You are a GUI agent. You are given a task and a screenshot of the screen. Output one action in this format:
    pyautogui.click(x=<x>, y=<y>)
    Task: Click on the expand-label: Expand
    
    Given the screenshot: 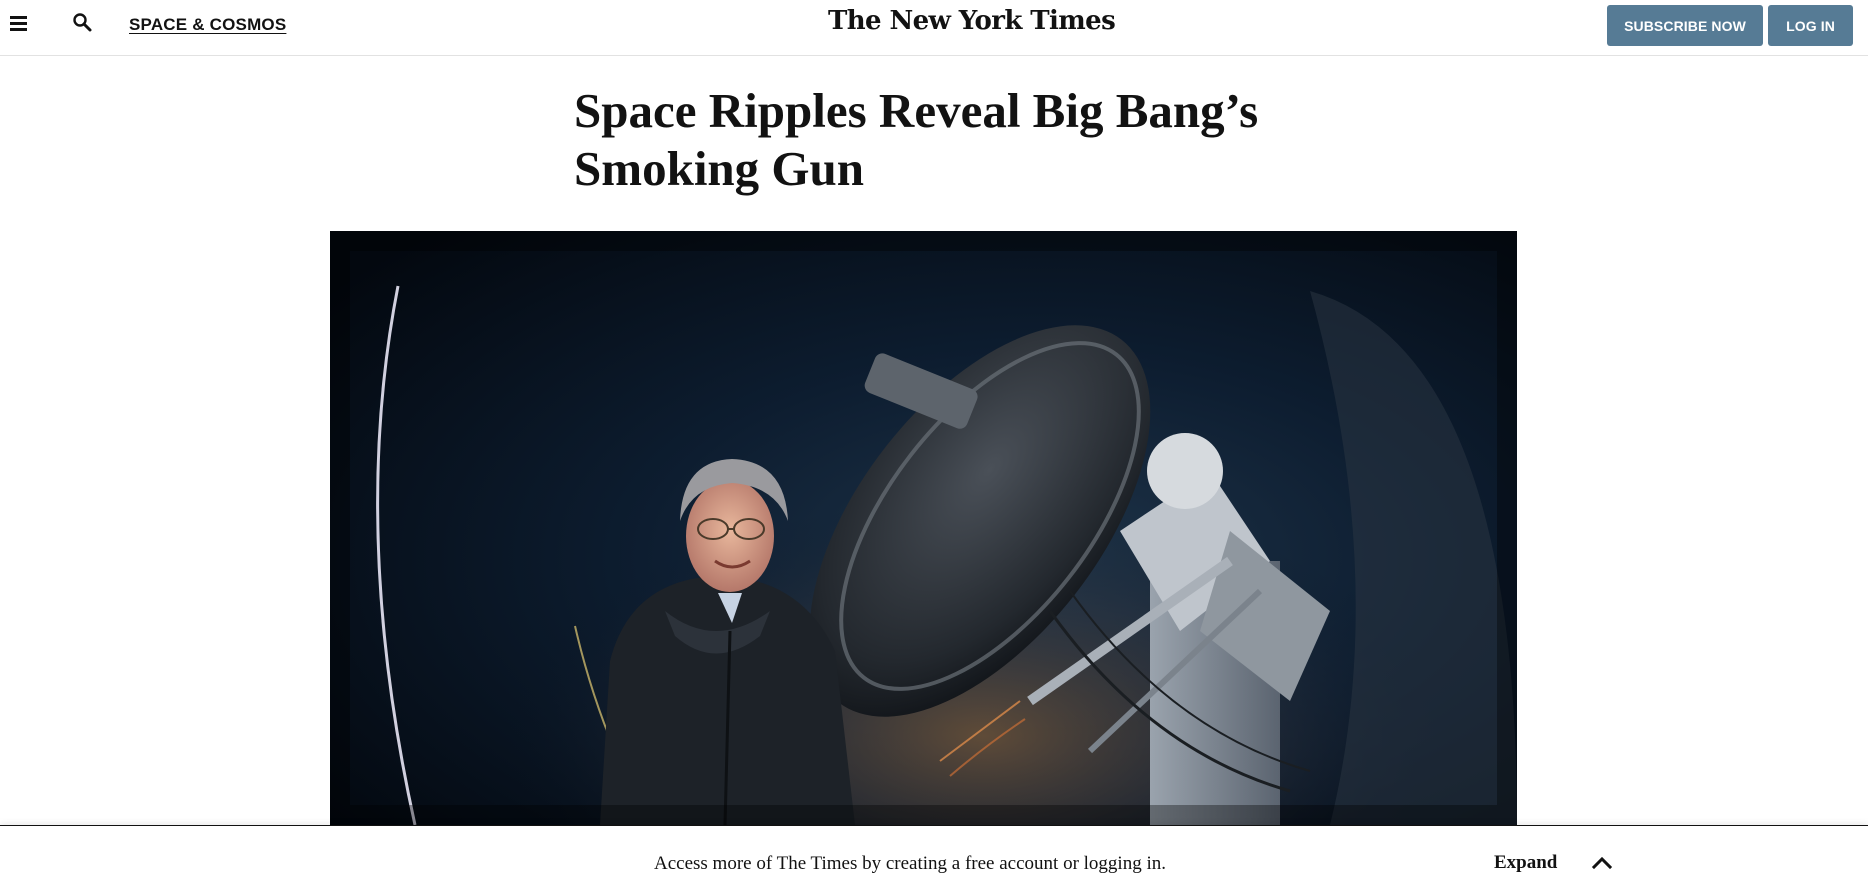 What is the action you would take?
    pyautogui.click(x=1526, y=862)
    